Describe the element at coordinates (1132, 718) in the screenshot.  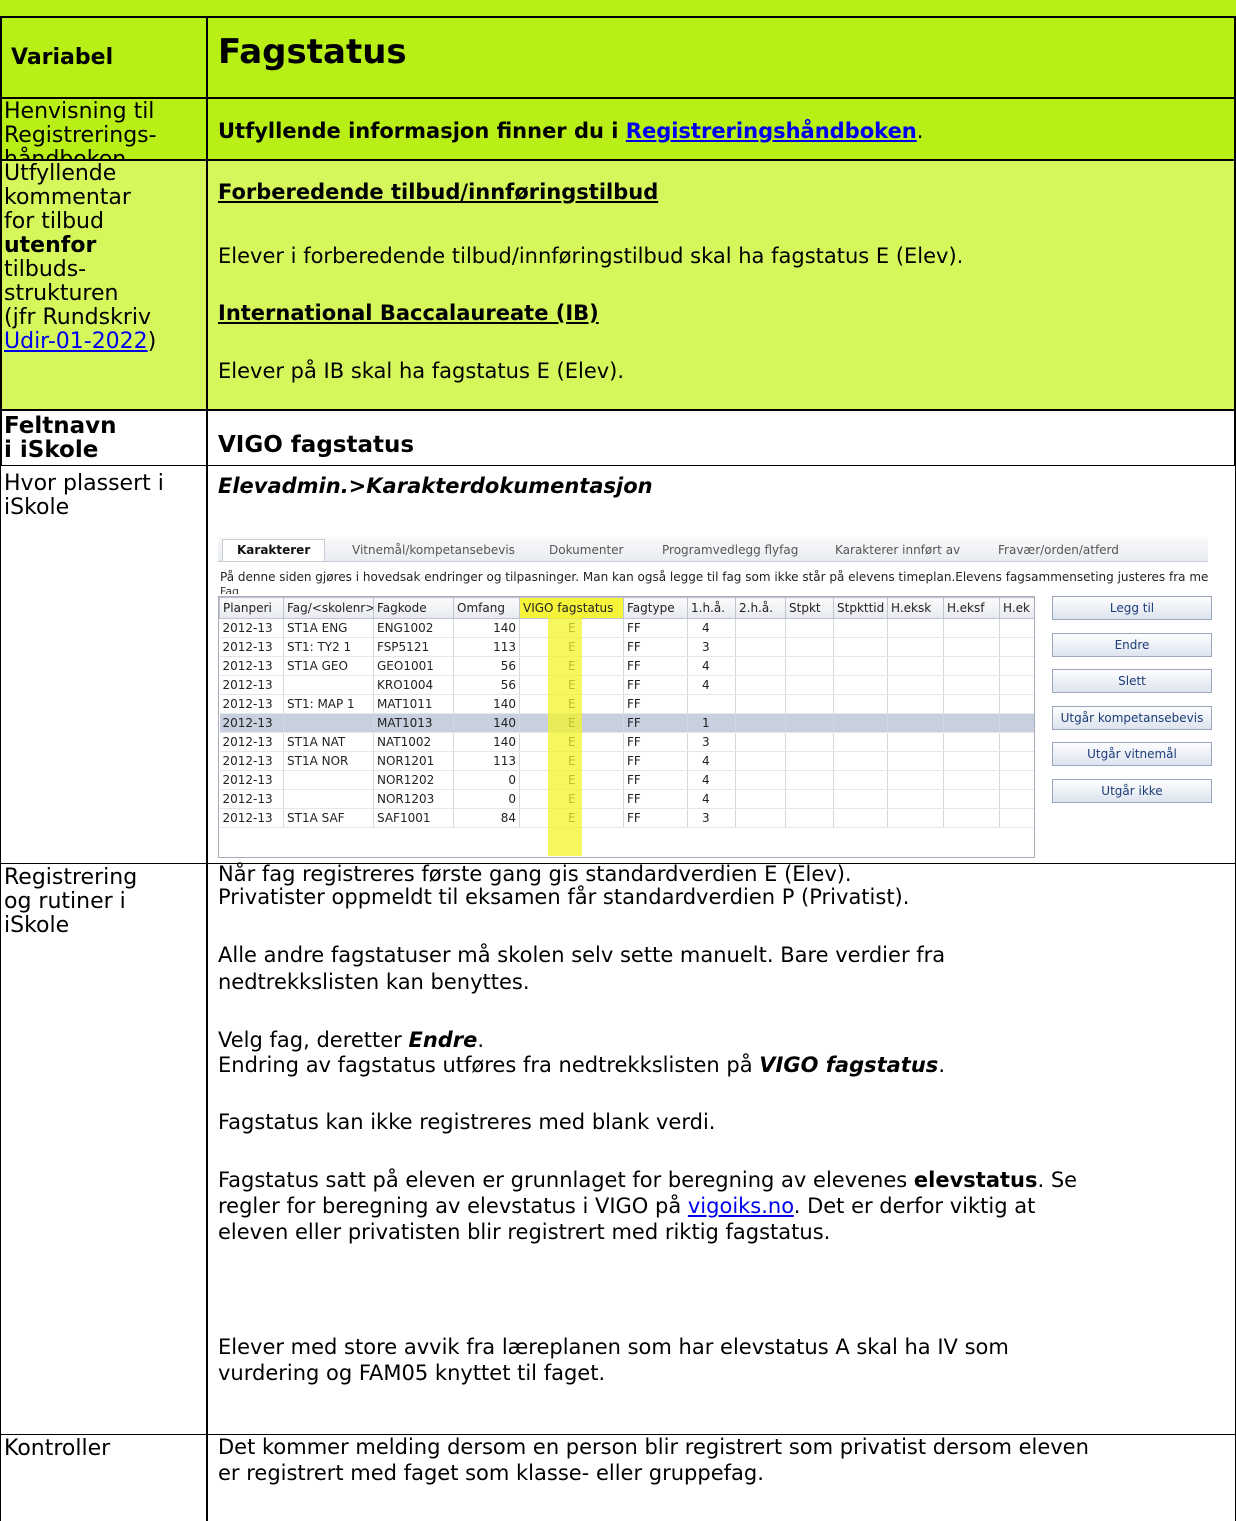
I see `utgar-kompetansebevis-button: Utgår kompetansebevis` at that location.